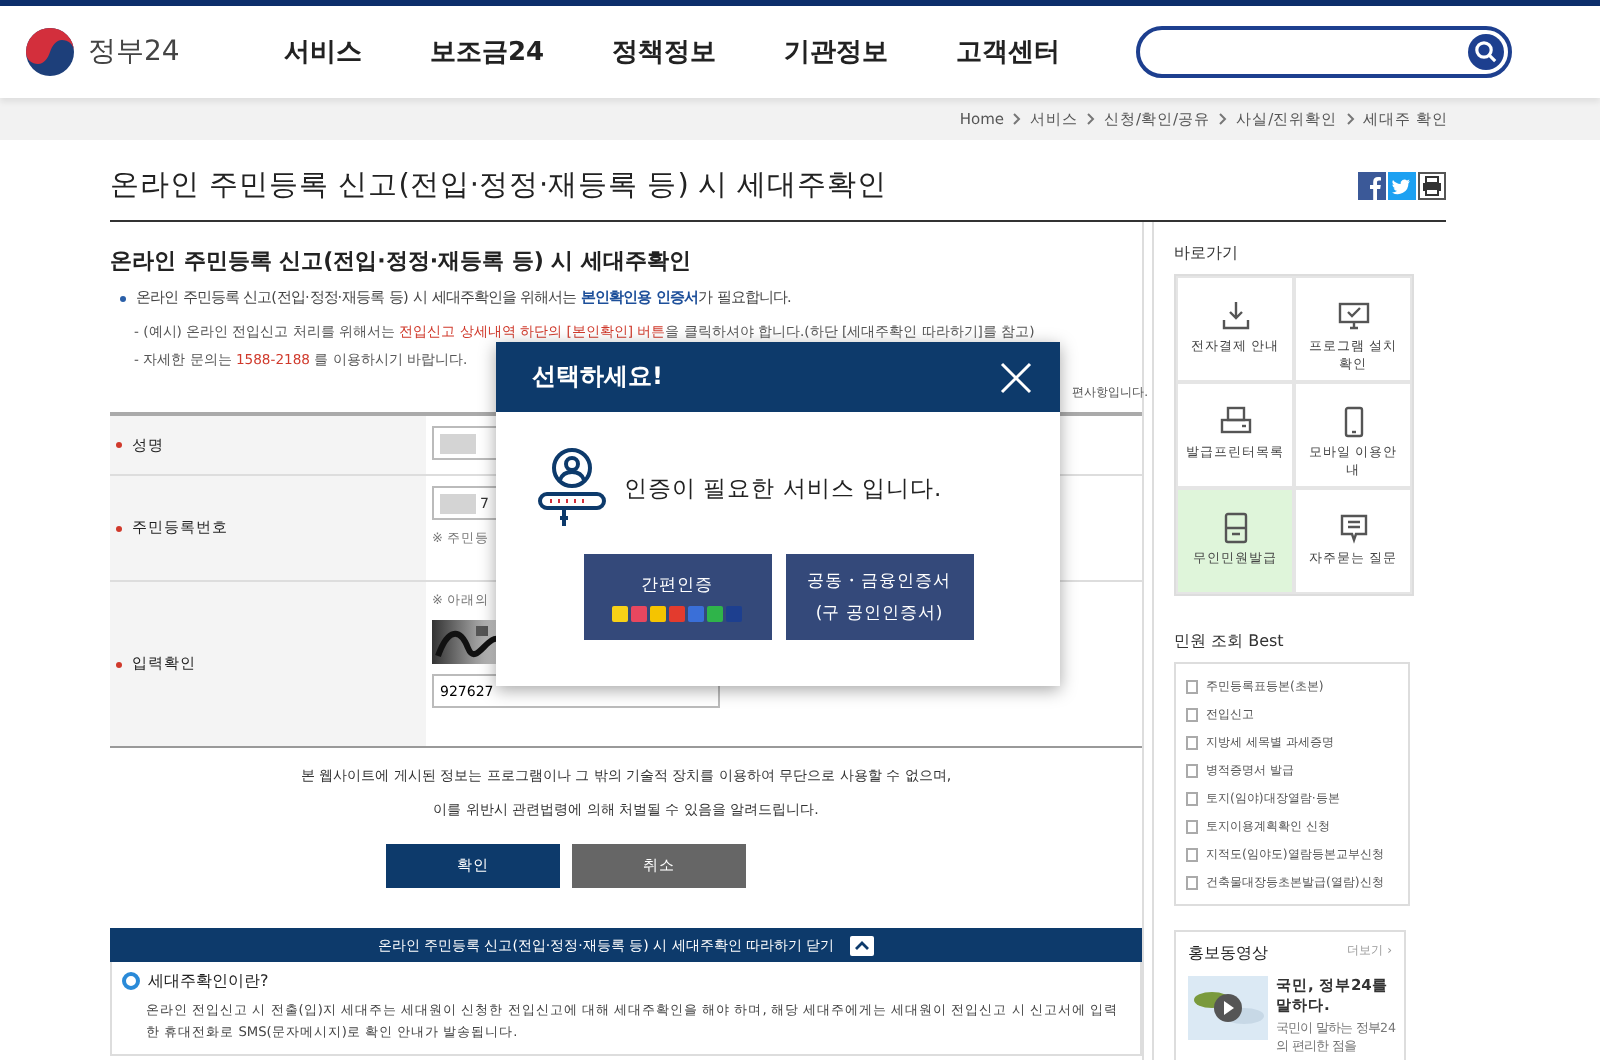 The image size is (1600, 1060). Describe the element at coordinates (1235, 528) in the screenshot. I see `kiosk-icon` at that location.